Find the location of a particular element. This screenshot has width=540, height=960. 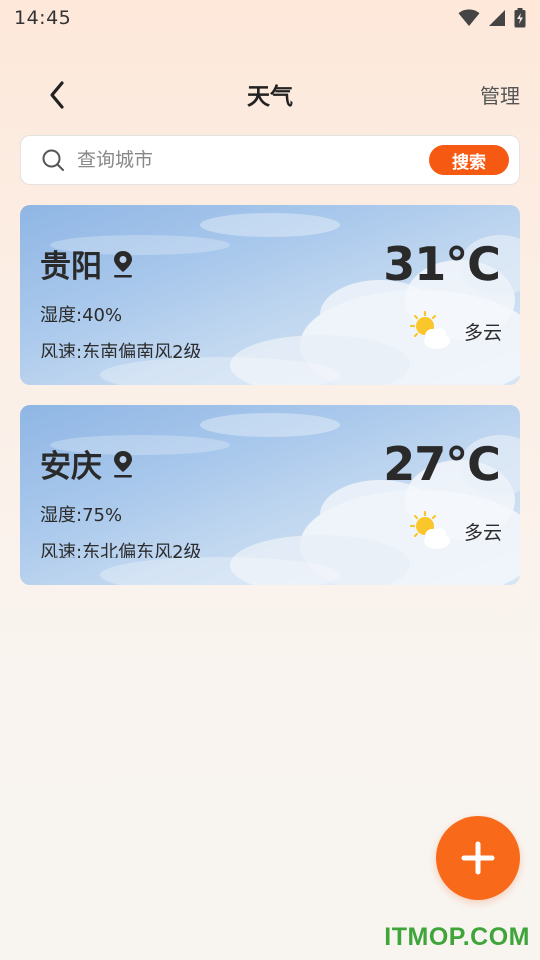

add-city-button is located at coordinates (478, 858).